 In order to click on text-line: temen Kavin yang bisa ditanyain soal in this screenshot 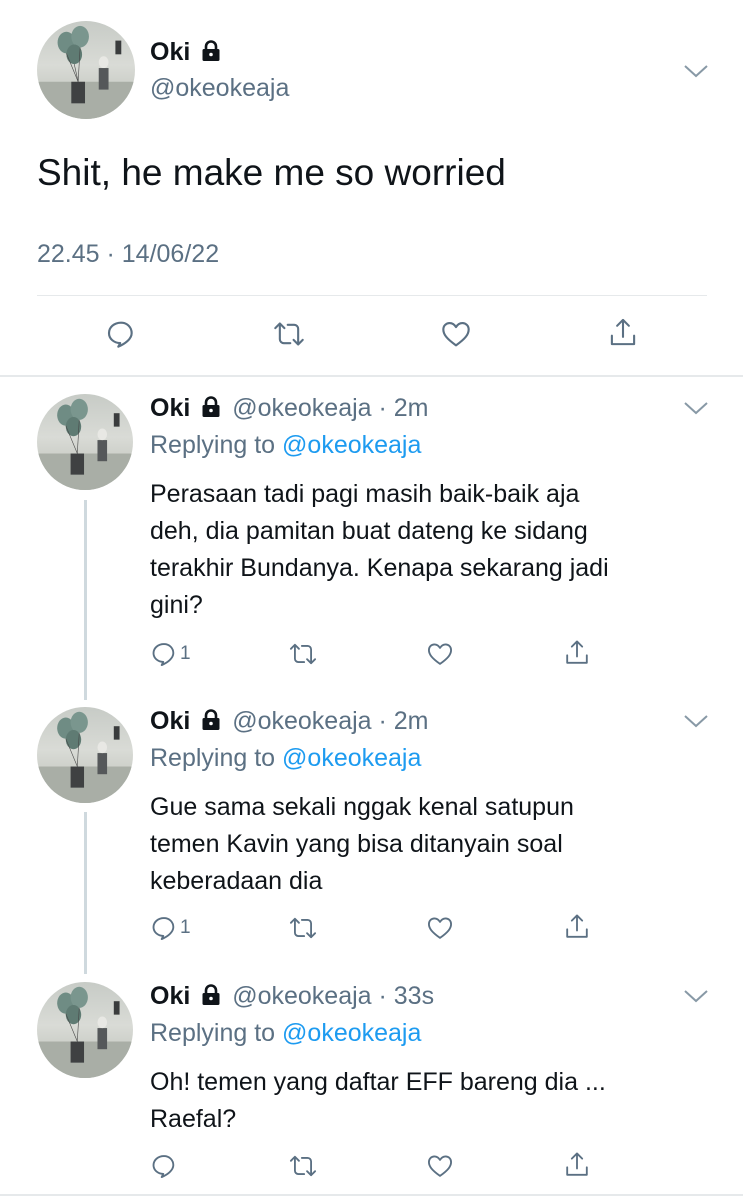, I will do `click(356, 844)`.